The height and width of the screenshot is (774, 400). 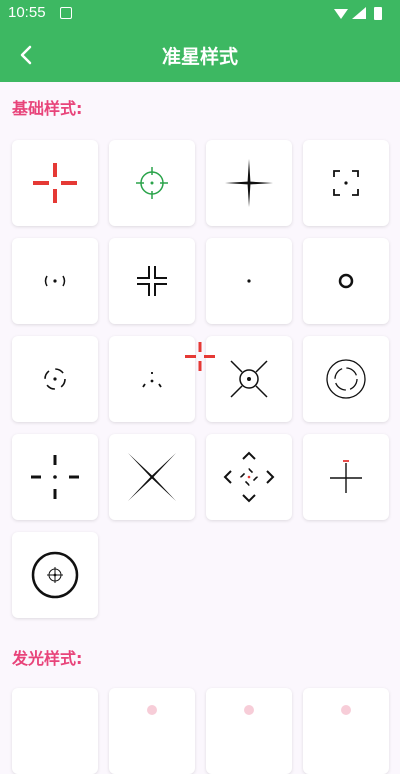 I want to click on floating-crosshair-icon, so click(x=200, y=356).